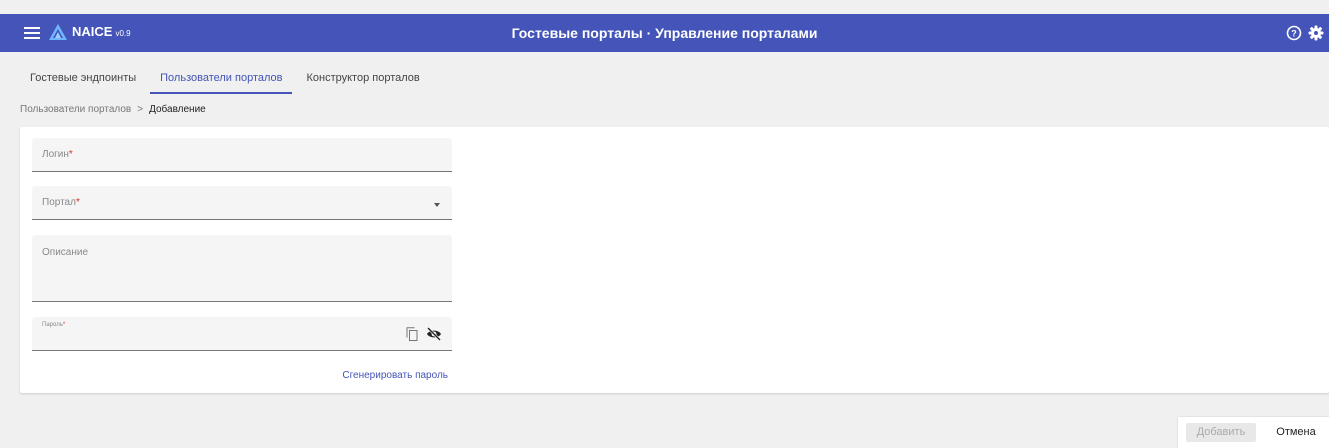 The width and height of the screenshot is (1329, 448). What do you see at coordinates (57, 154) in the screenshot?
I see `login-label: Логин*` at bounding box center [57, 154].